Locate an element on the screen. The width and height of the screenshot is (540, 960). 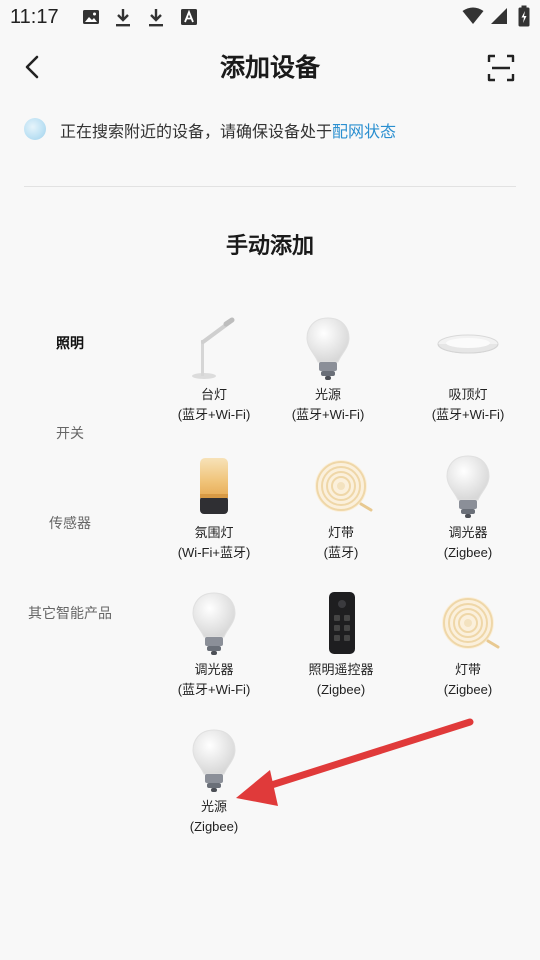
device-name: 台灯 is located at coordinates (213, 395).